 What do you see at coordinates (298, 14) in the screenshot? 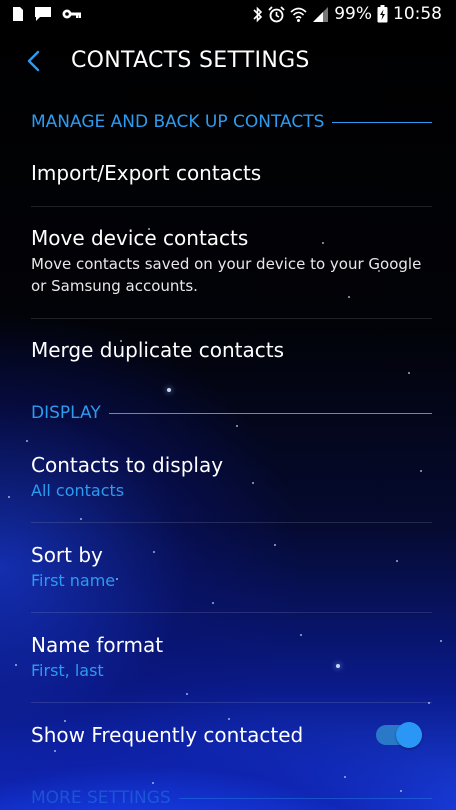
I see `wifi-icon` at bounding box center [298, 14].